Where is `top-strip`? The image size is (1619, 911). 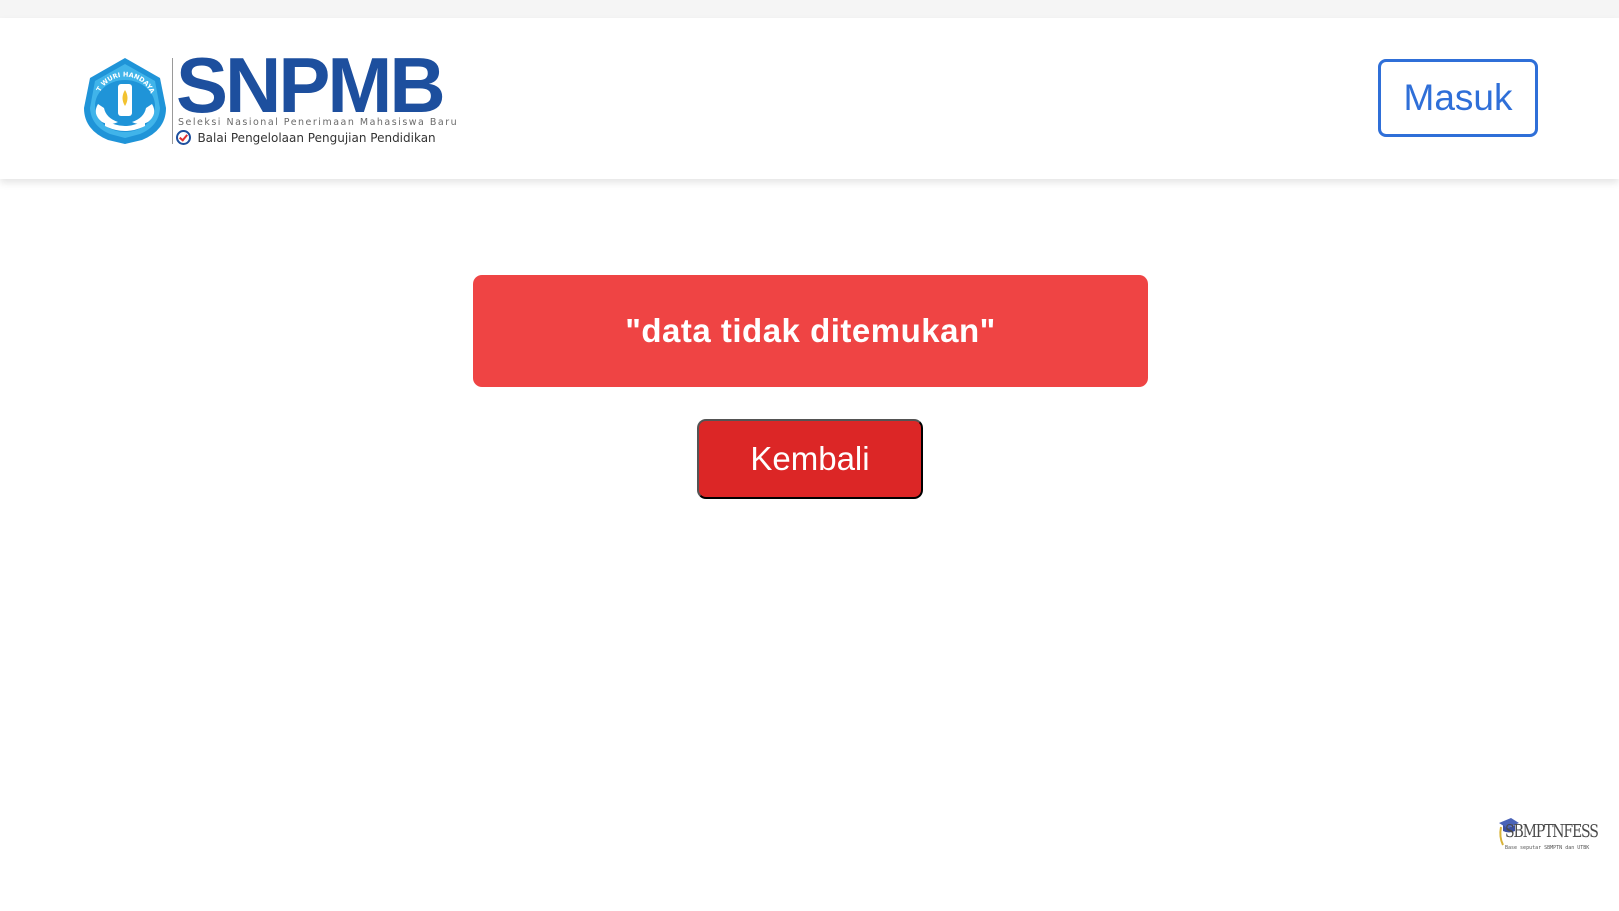
top-strip is located at coordinates (809, 9).